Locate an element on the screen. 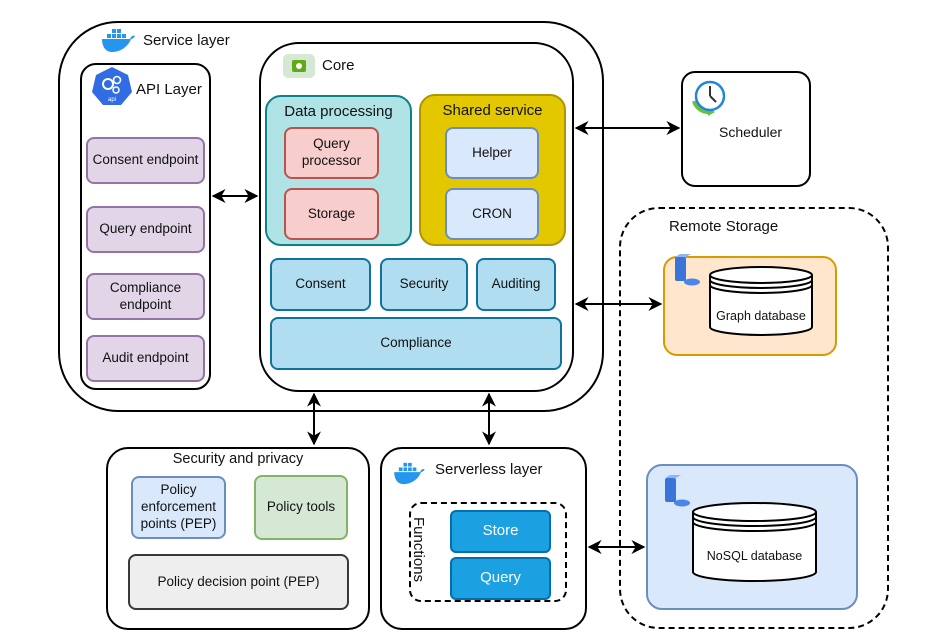  core-title: Core is located at coordinates (338, 65).